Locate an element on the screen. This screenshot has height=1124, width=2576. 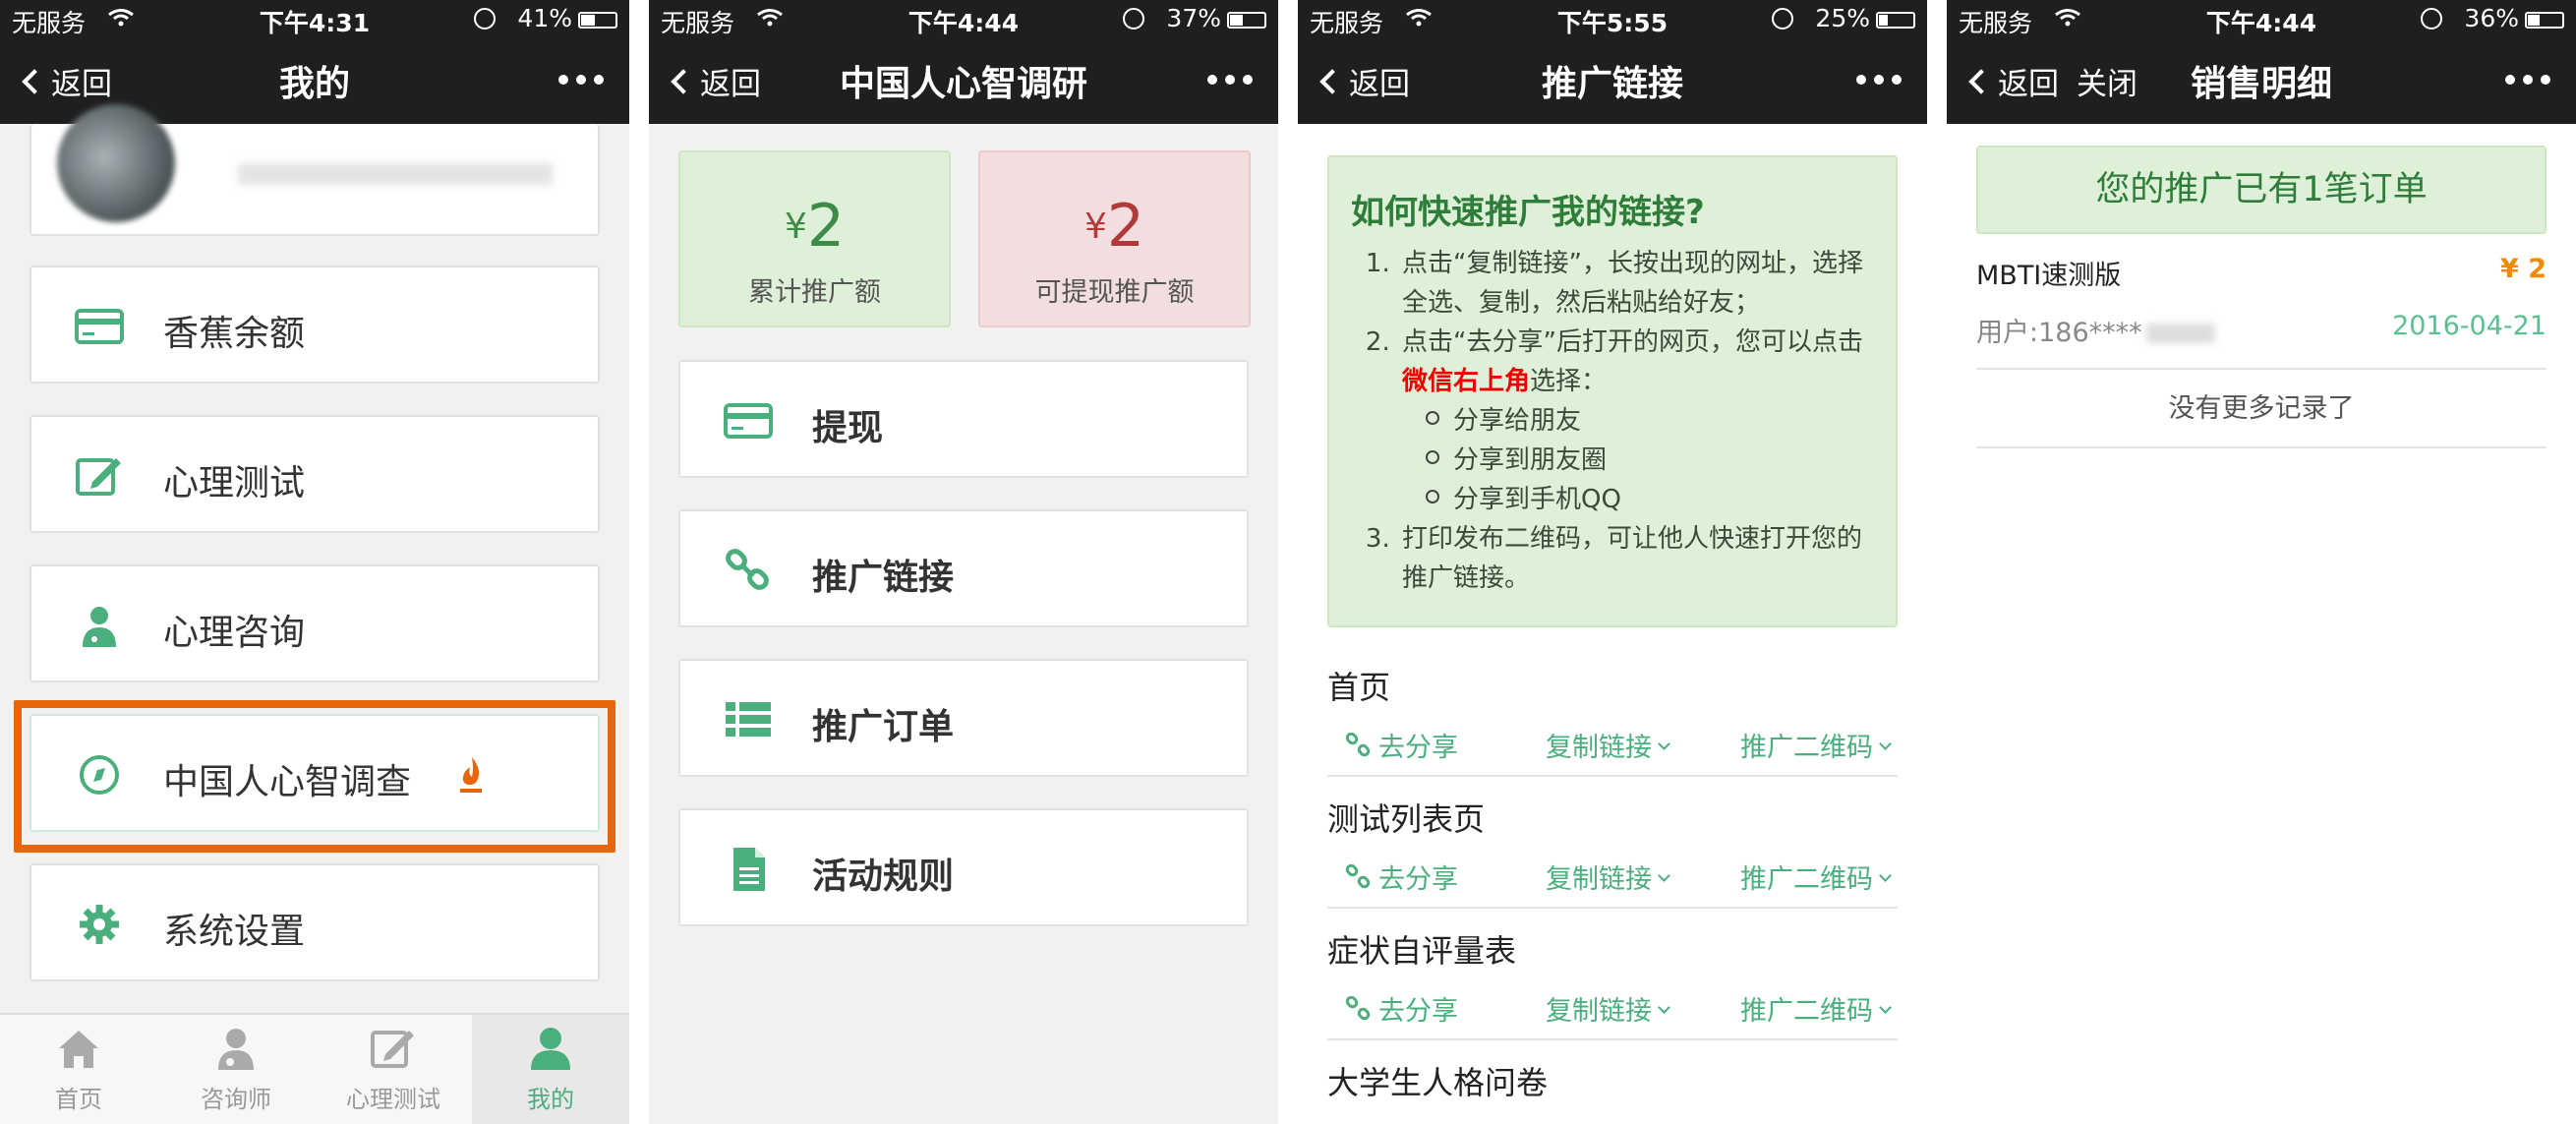
tab-label: 我的 is located at coordinates (550, 1099).